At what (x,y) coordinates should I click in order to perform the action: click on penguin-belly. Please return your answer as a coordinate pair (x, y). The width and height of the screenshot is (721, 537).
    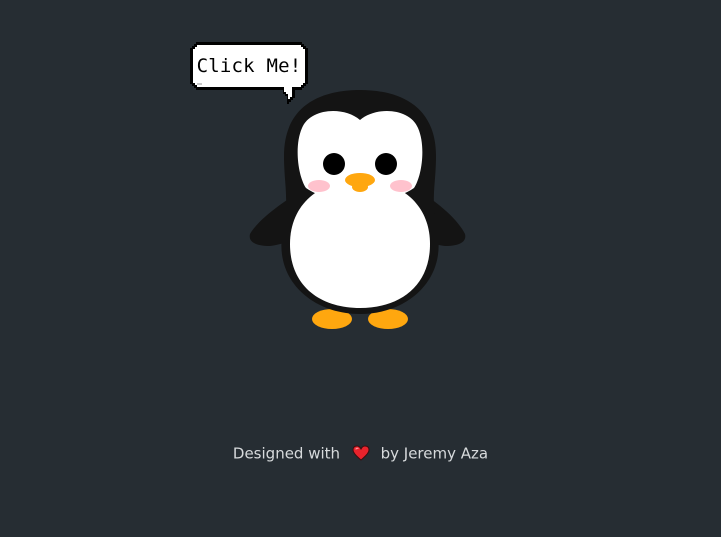
    Looking at the image, I should click on (360, 244).